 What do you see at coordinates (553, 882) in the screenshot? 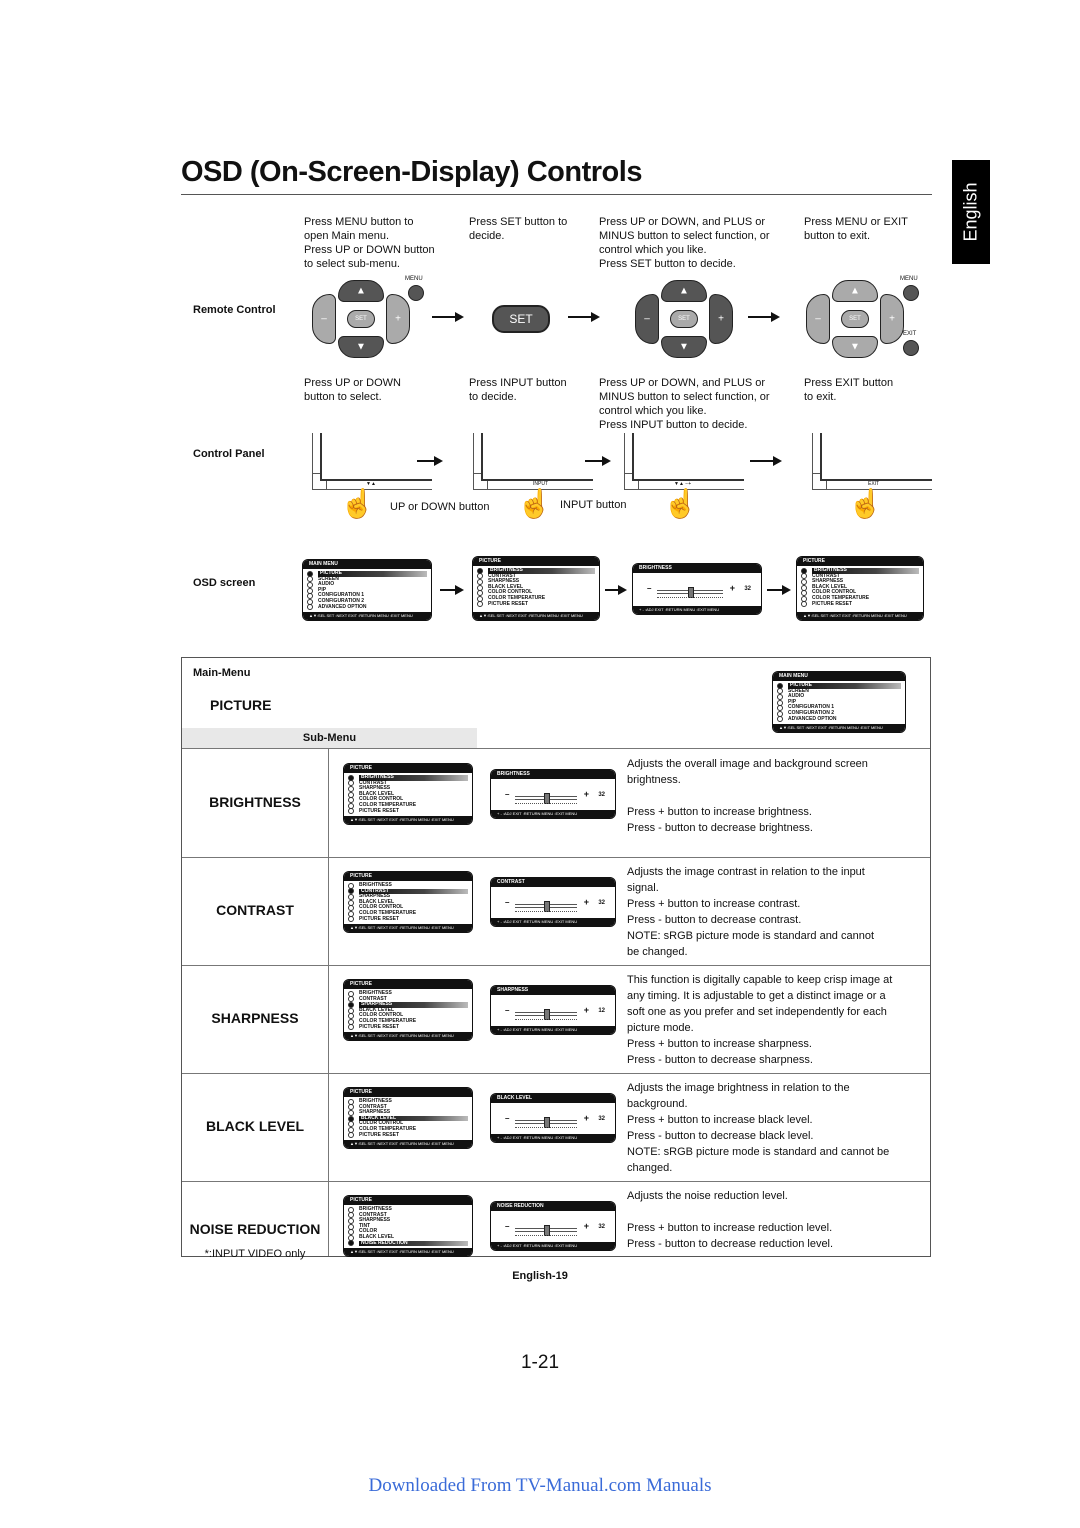
I see `osd-header: CONTRAST` at bounding box center [553, 882].